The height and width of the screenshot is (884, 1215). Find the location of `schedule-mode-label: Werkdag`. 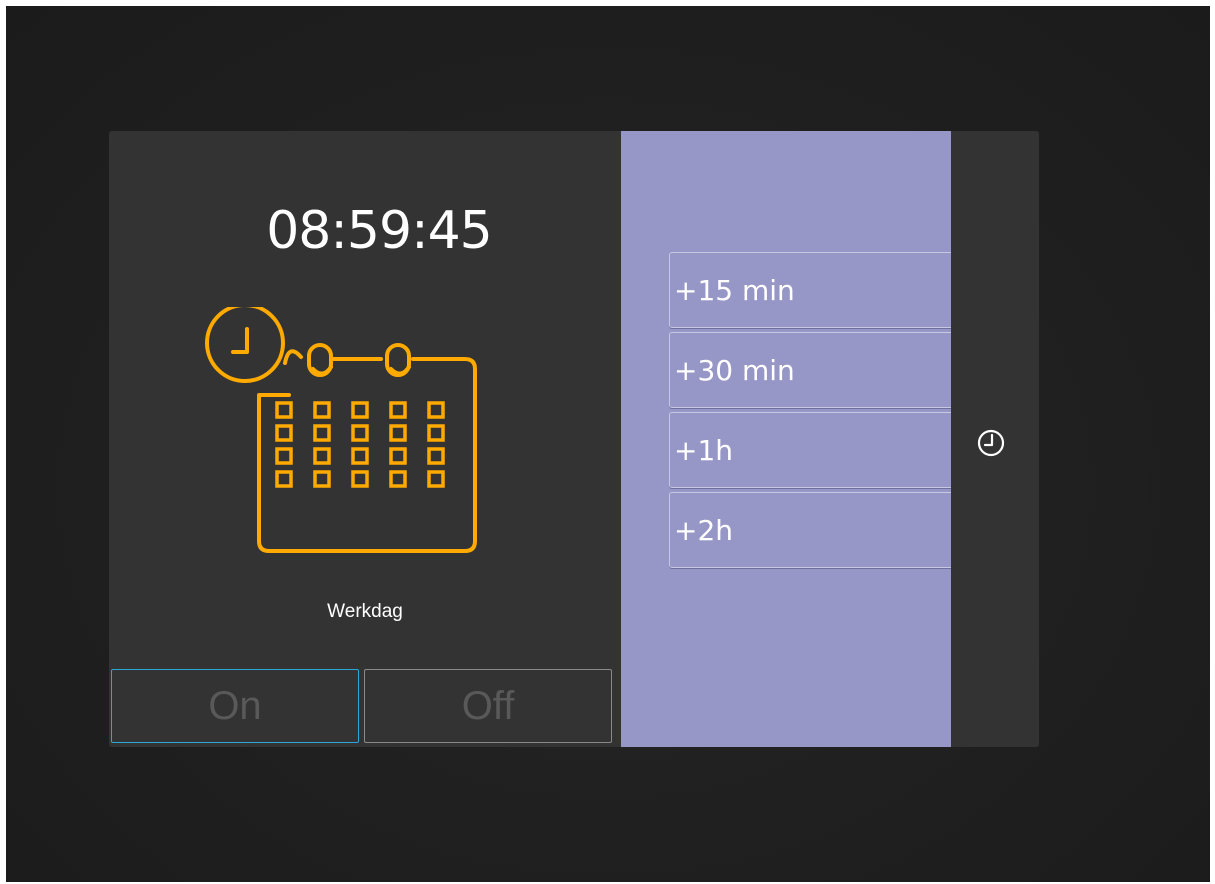

schedule-mode-label: Werkdag is located at coordinates (365, 611).